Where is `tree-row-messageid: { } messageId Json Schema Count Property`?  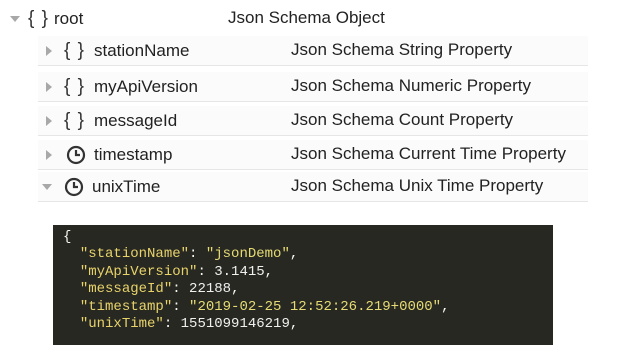 tree-row-messageid: { } messageId Json Schema Count Property is located at coordinates (313, 121).